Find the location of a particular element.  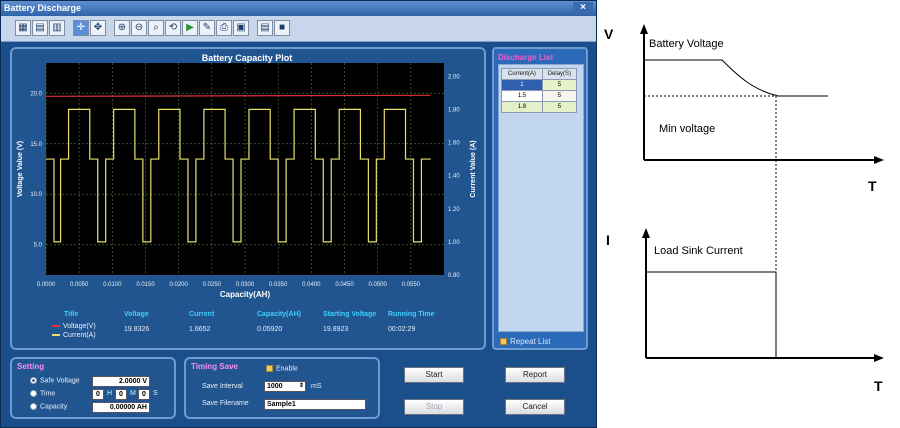

y-right-tick-label: 1.60 is located at coordinates (454, 144).